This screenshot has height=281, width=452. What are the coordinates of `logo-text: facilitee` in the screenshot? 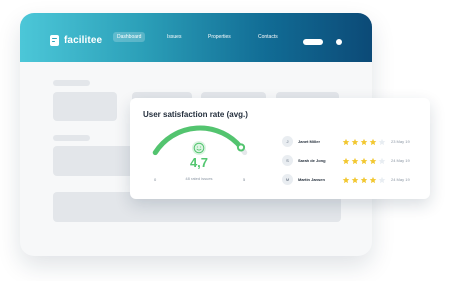 It's located at (83, 40).